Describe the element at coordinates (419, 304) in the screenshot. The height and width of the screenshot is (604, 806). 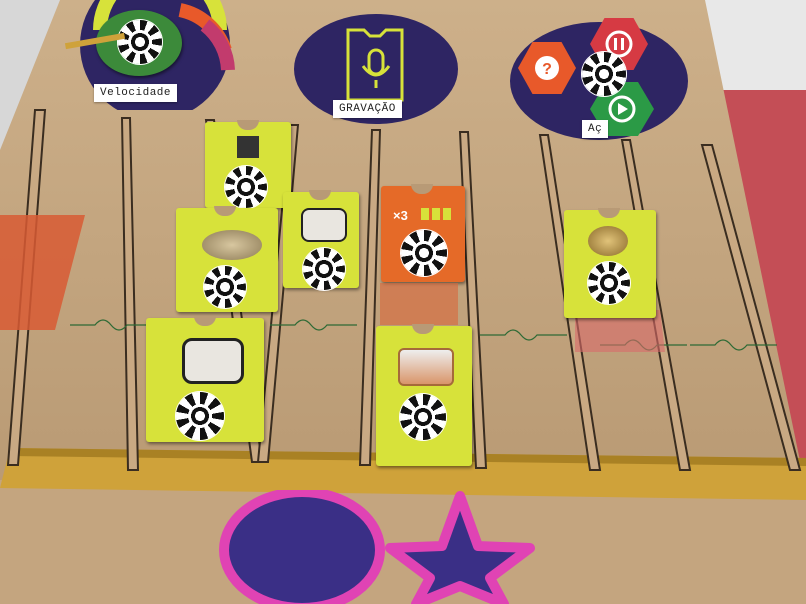
I see `hatched-strip` at that location.